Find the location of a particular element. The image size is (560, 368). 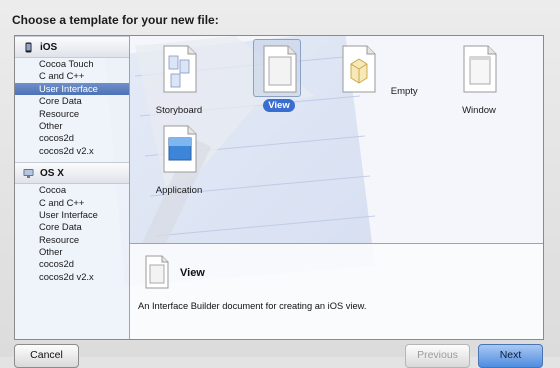

sidebar-item-osx-cocoa: Cocoa is located at coordinates (72, 190).